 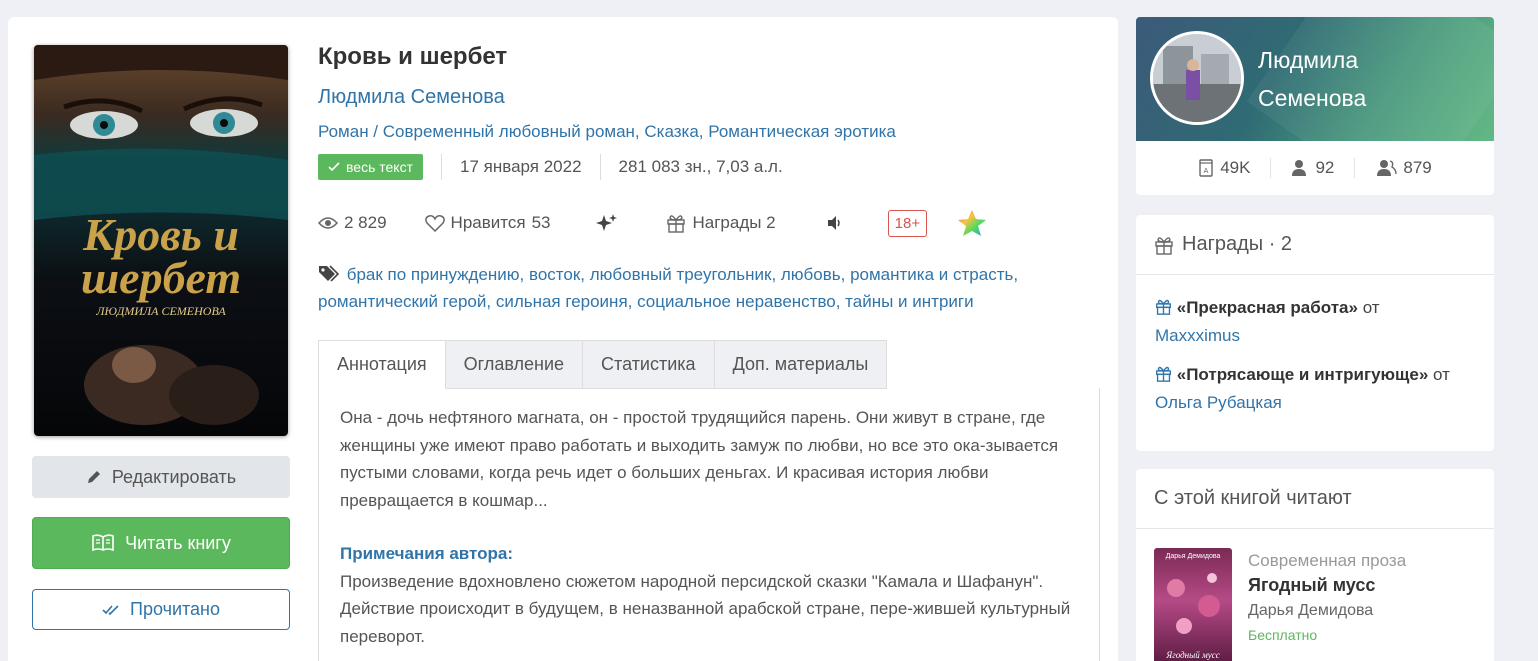 I want to click on speaker-icon, so click(x=833, y=223).